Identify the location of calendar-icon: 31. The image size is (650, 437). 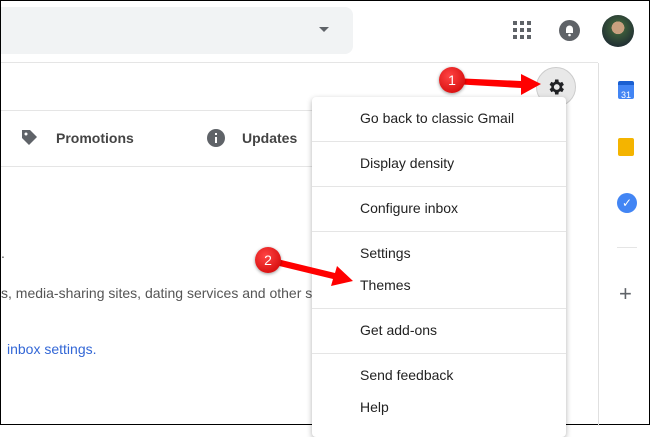
(626, 90).